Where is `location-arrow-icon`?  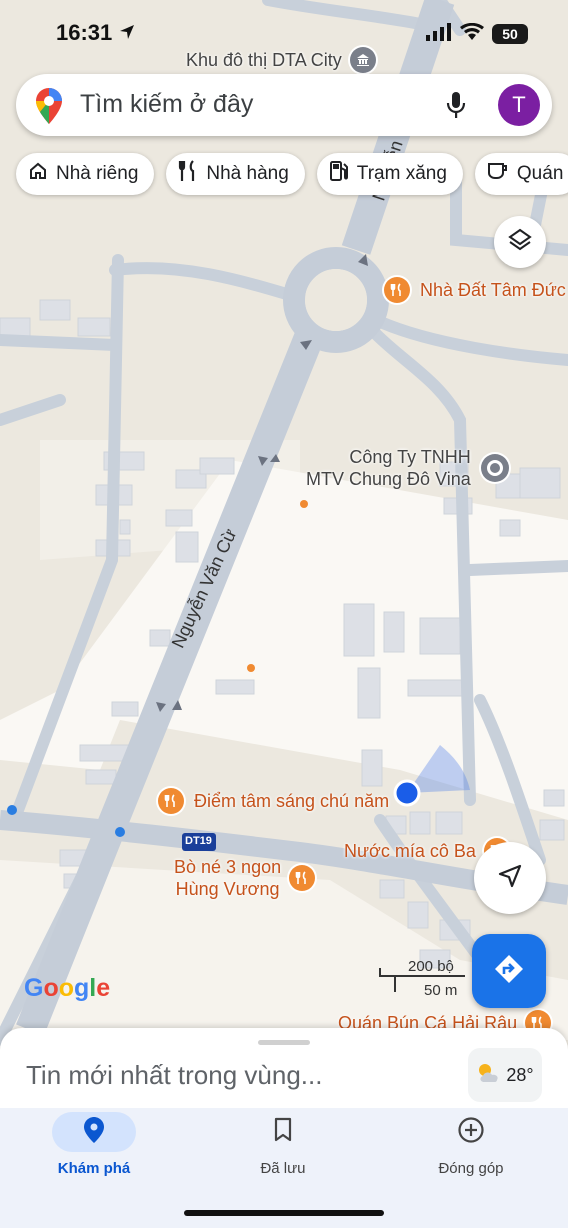 location-arrow-icon is located at coordinates (127, 34).